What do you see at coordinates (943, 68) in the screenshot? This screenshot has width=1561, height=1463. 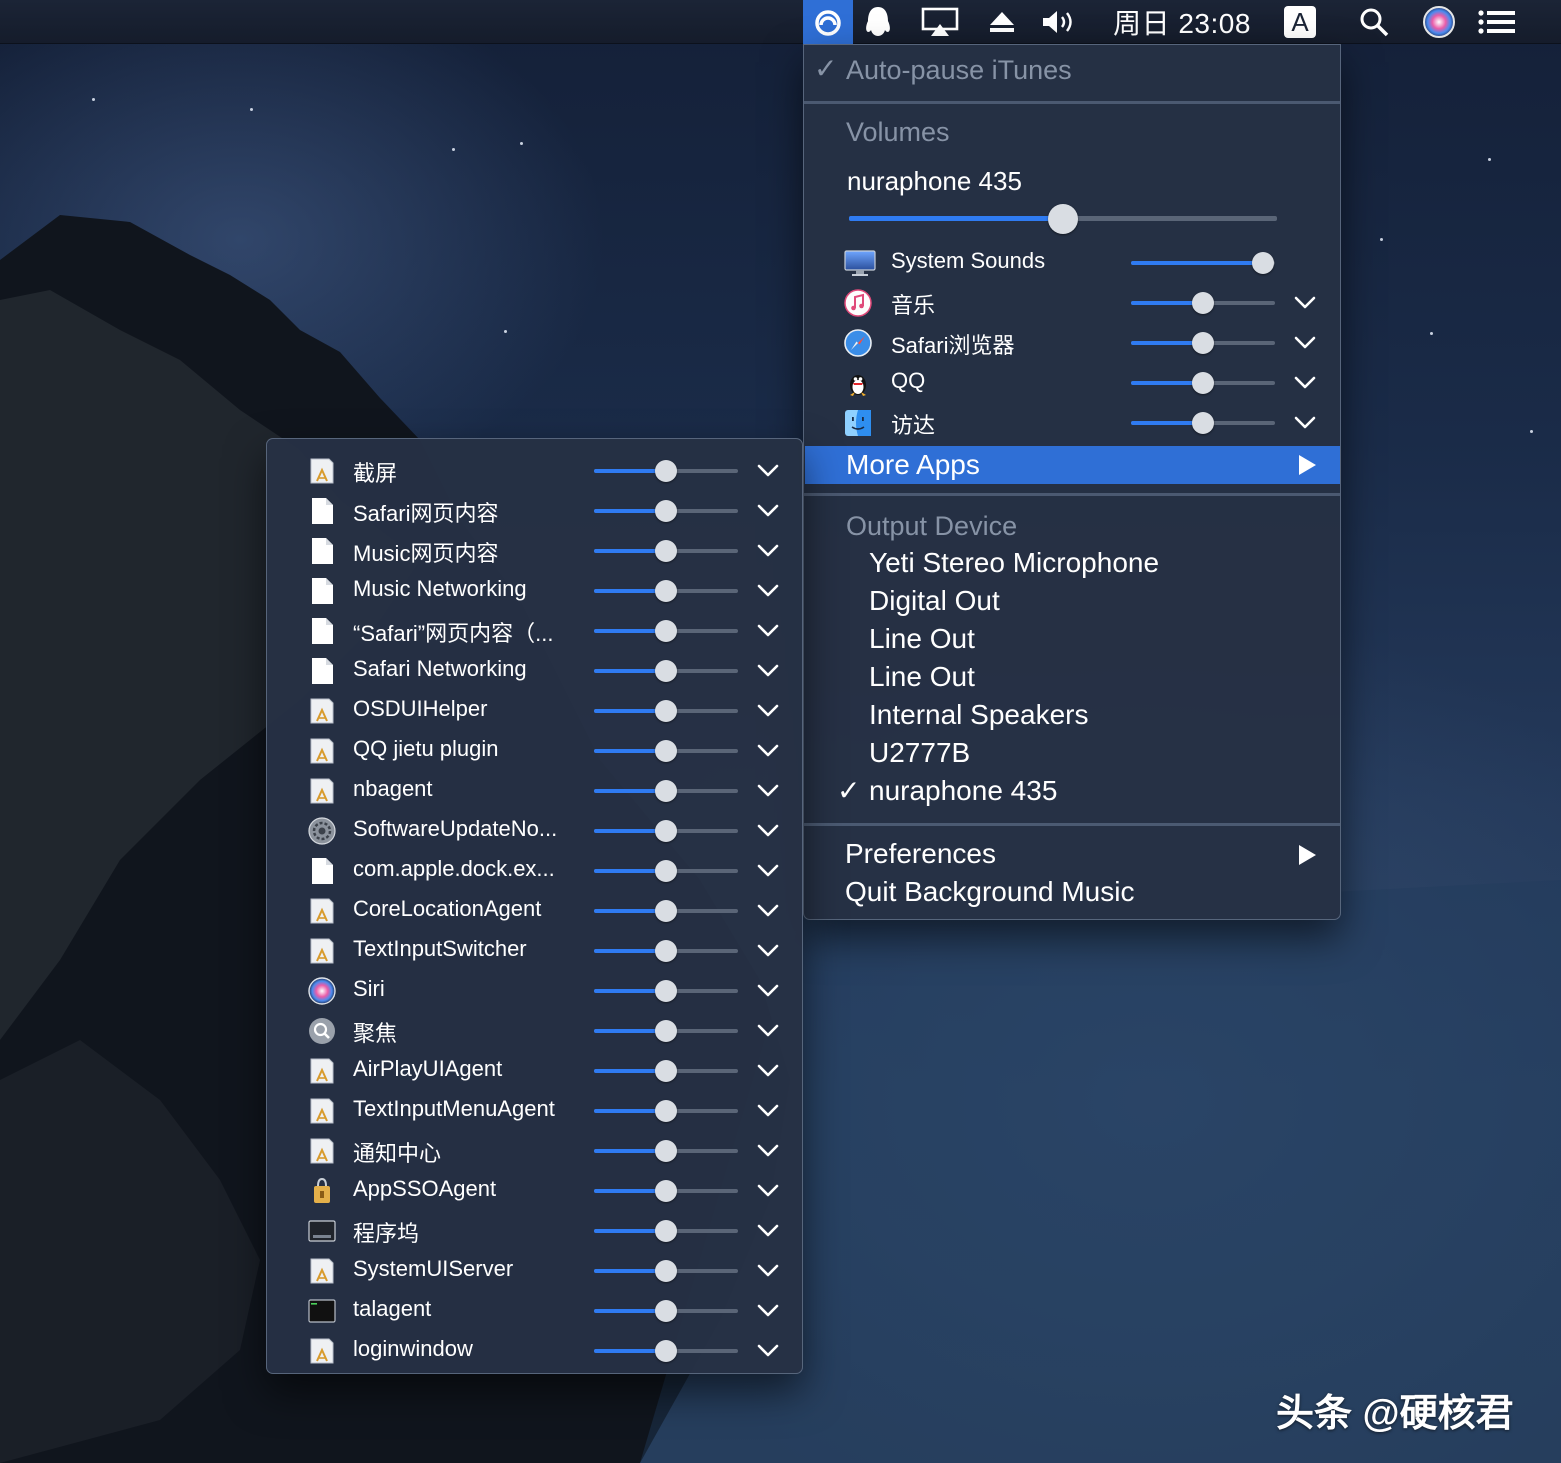 I see `auto-pause-item: ✓ Auto-pause iTunes` at bounding box center [943, 68].